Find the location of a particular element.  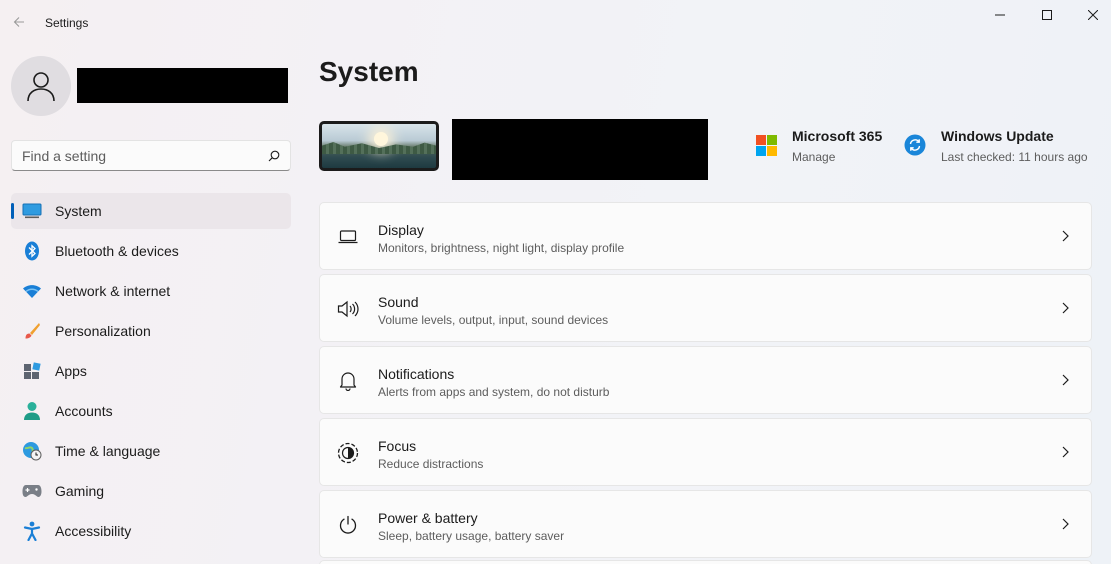

back-arrow-icon is located at coordinates (18, 22).